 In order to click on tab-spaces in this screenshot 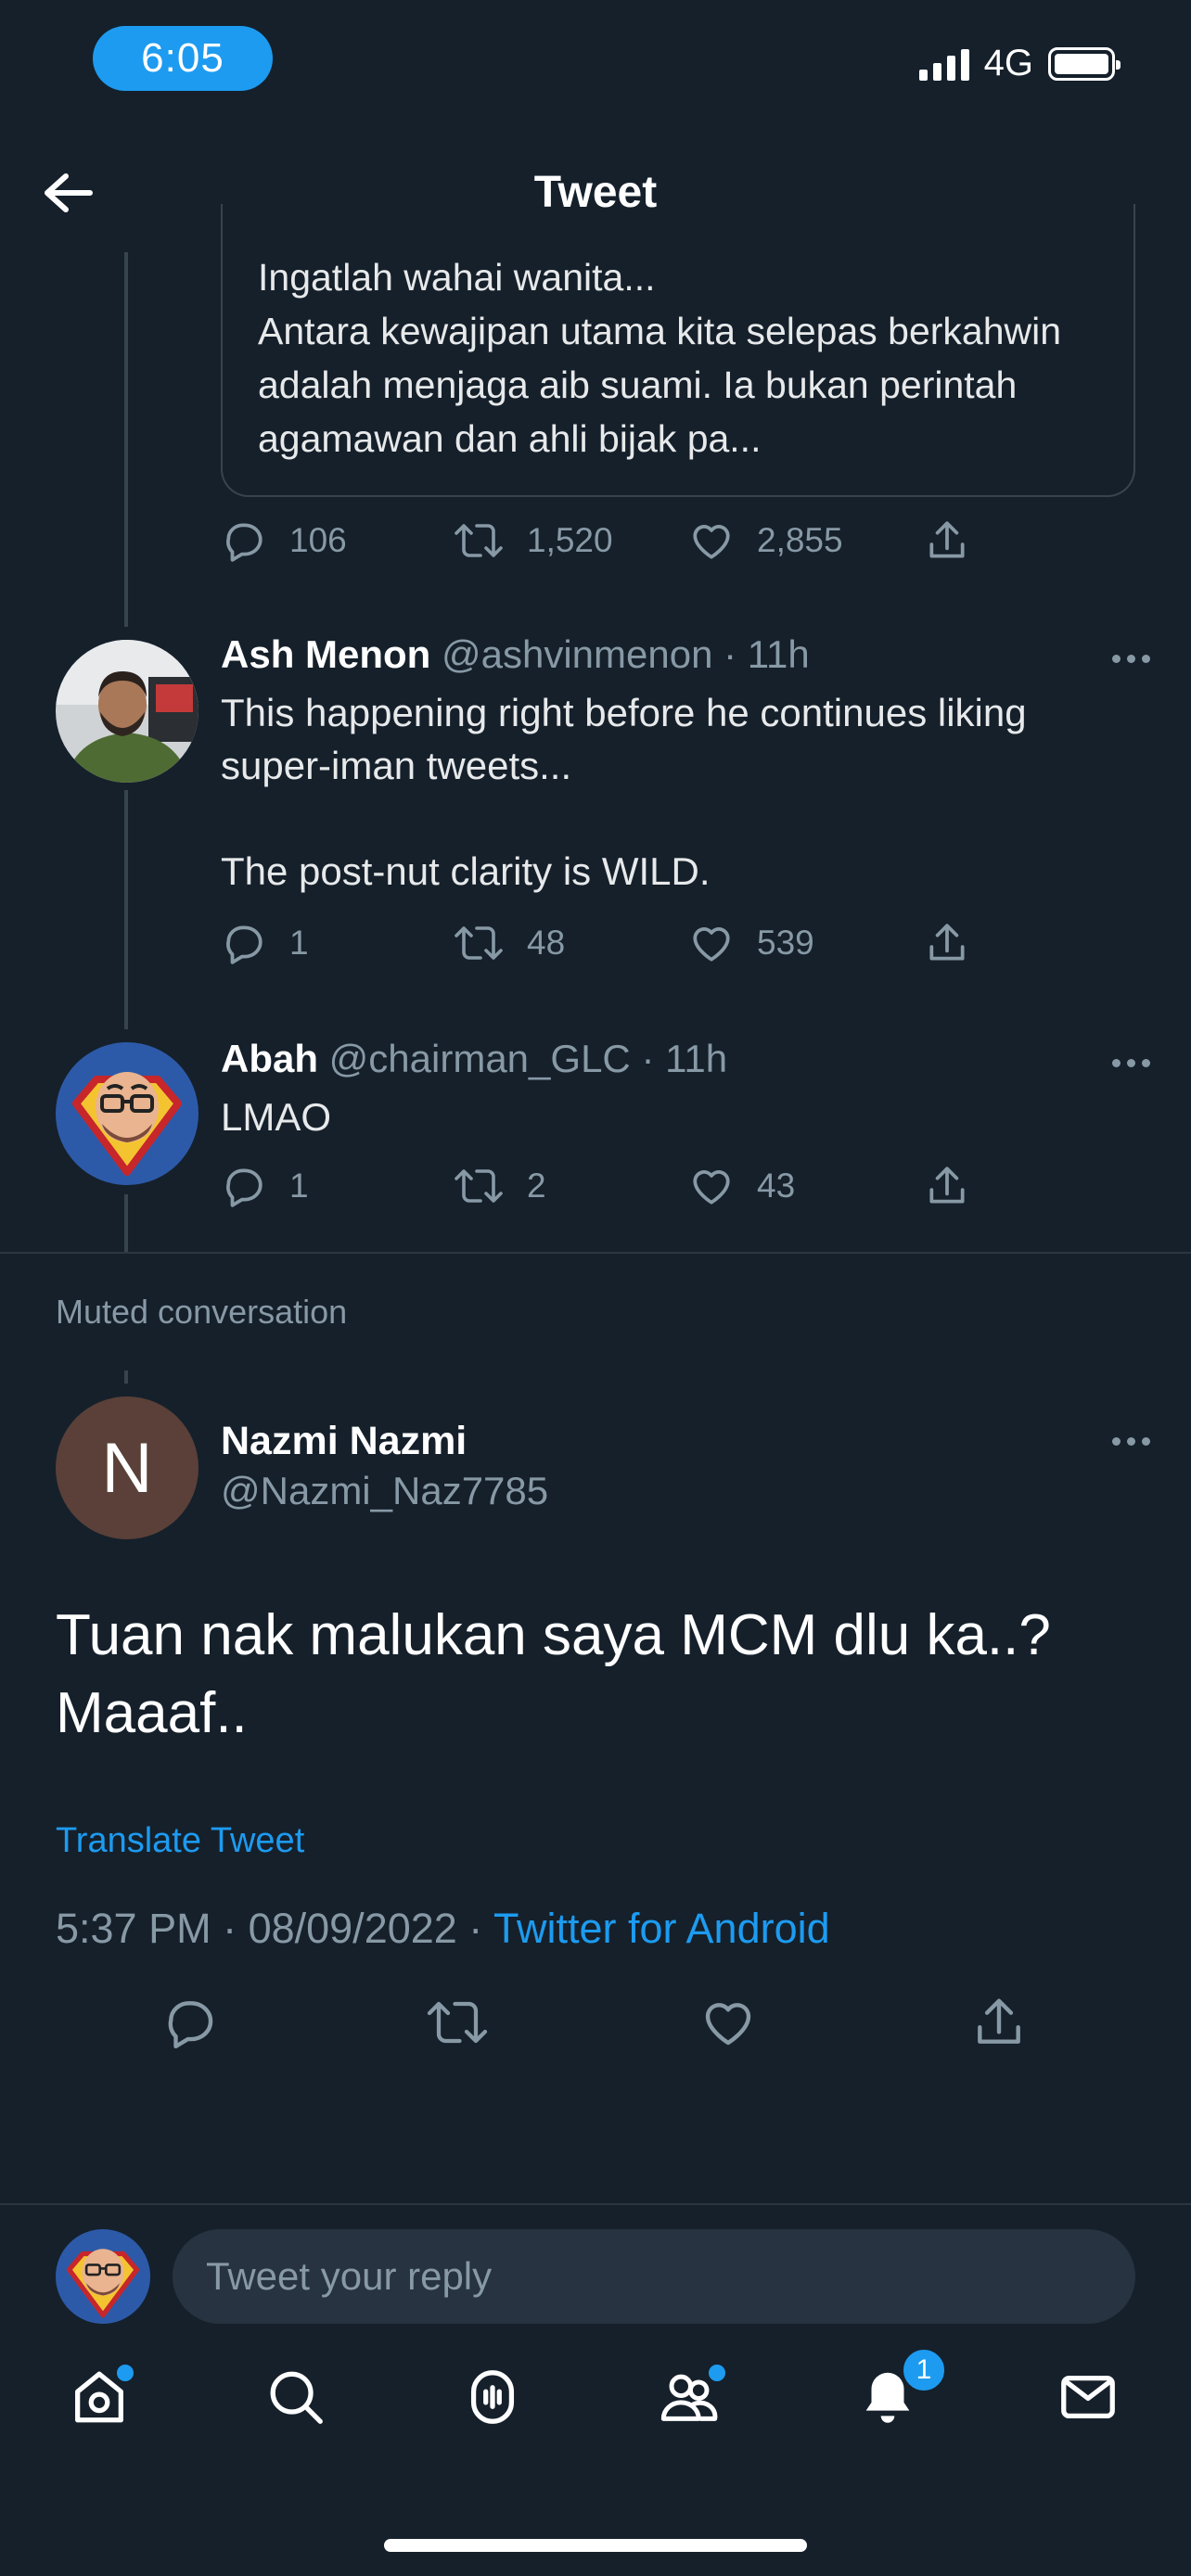, I will do `click(492, 2397)`.